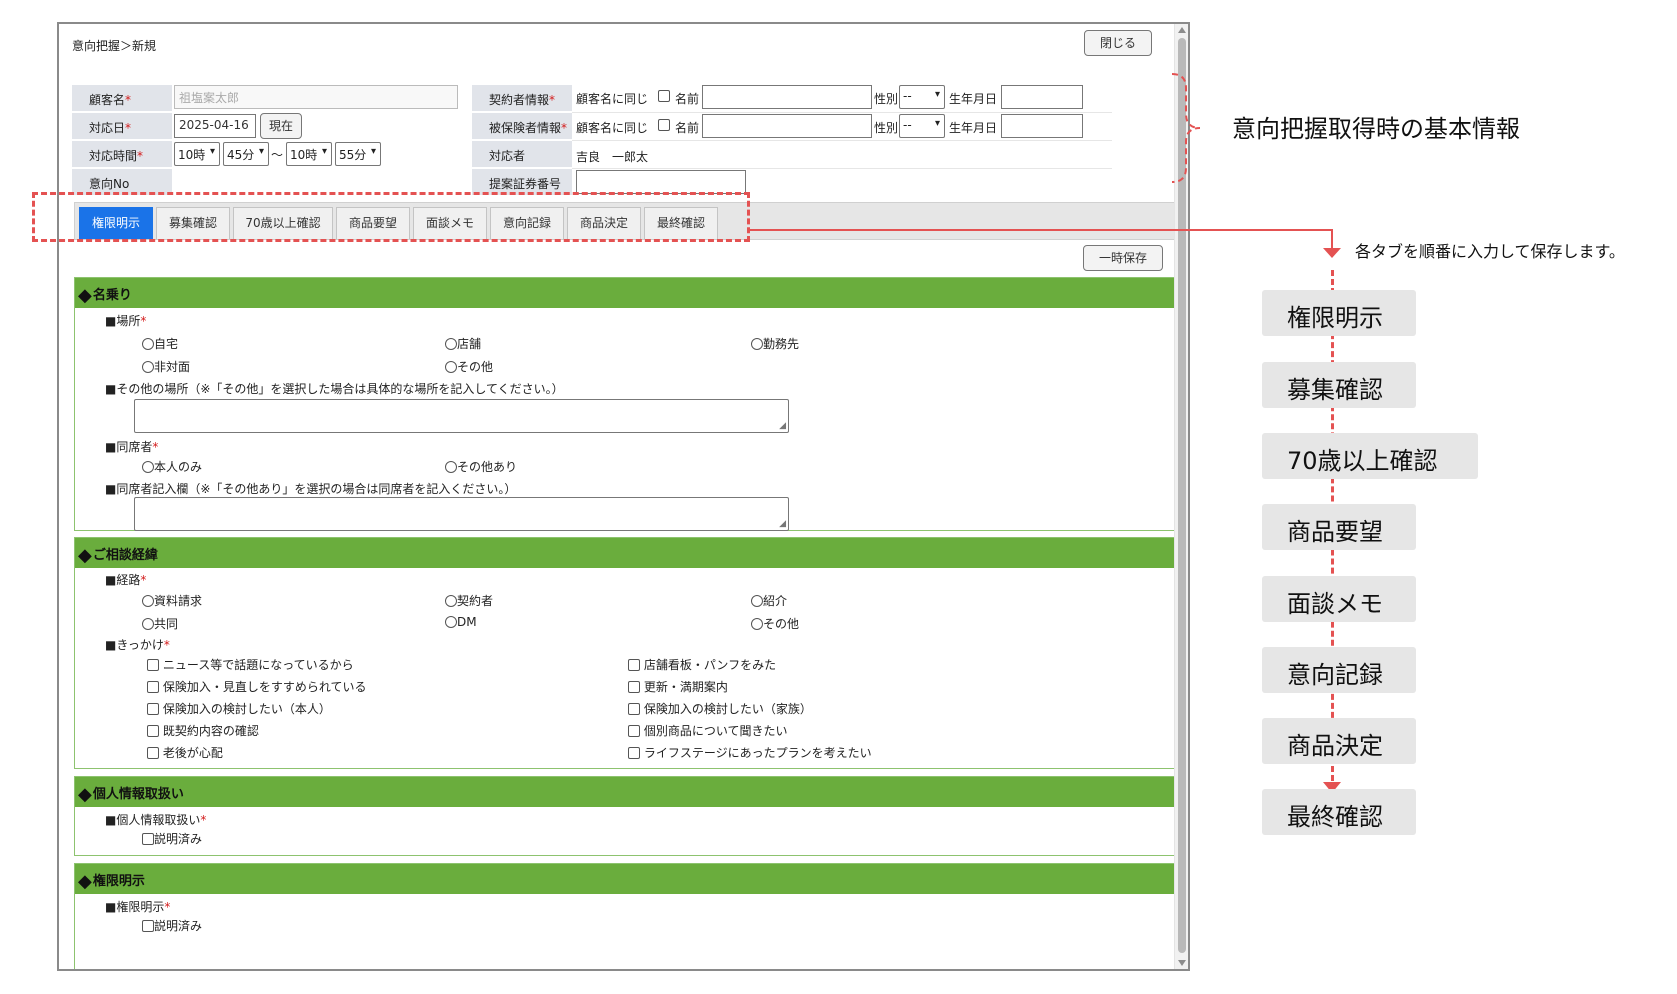 This screenshot has width=1677, height=994. Describe the element at coordinates (522, 98) in the screenshot. I see `contractor-label: 契約者情報*` at that location.